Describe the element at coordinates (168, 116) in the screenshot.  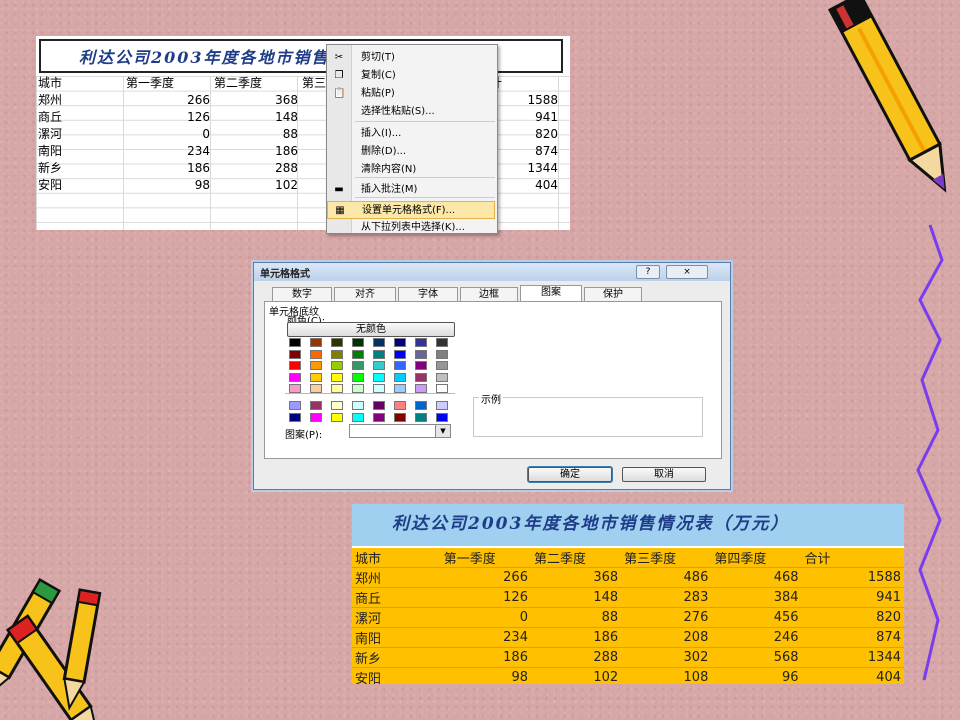
I see `value-cell: 126` at that location.